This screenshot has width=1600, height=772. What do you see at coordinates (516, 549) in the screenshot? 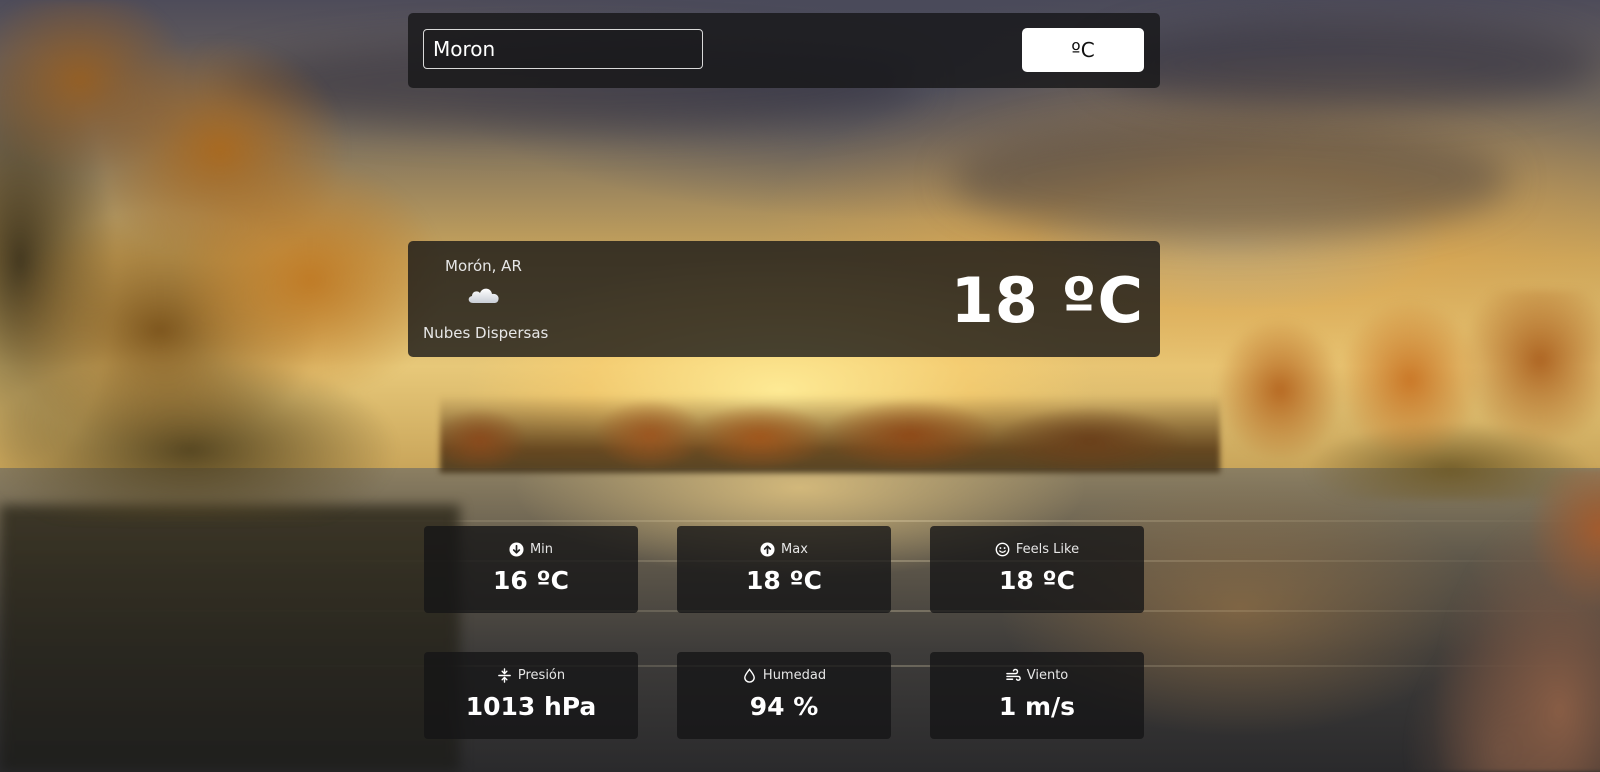
I see `arrow-down-circle-icon` at bounding box center [516, 549].